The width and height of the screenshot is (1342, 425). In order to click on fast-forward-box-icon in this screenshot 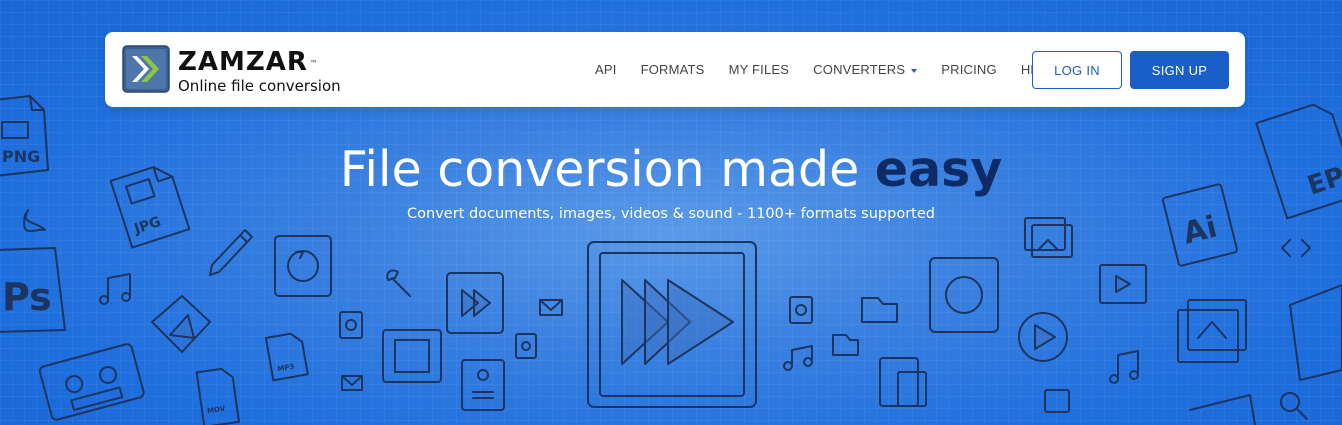, I will do `click(475, 303)`.